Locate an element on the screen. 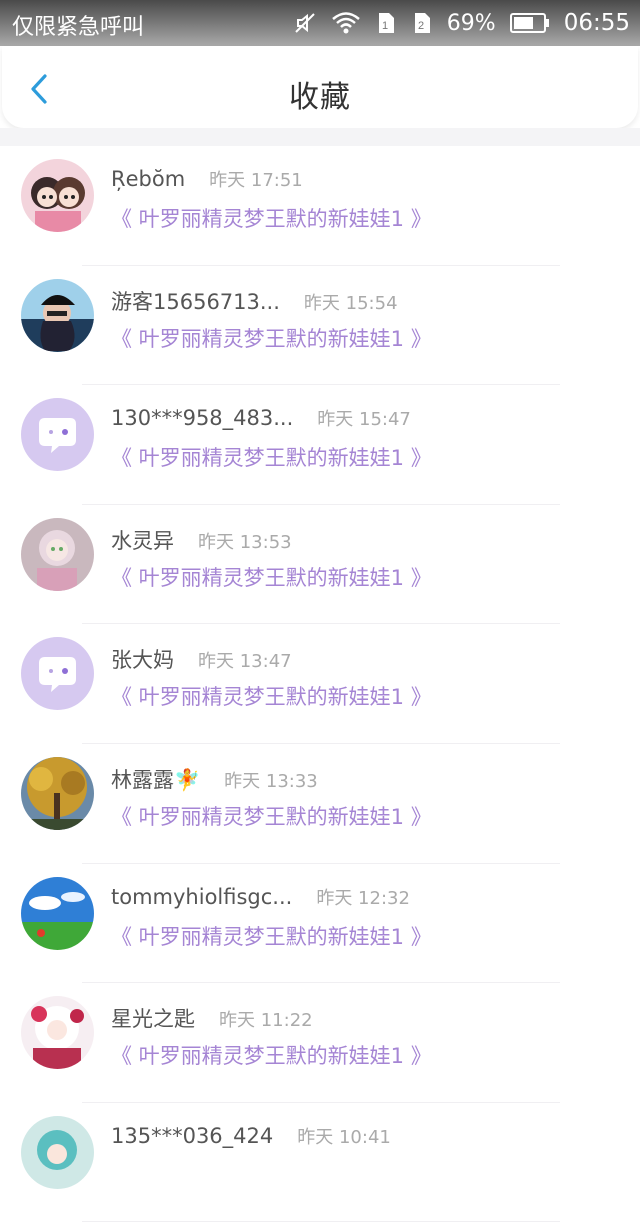  favorite-item: 林露露🧚 昨天 13:33 《 叶罗丽精灵梦王默的新娃娃1 》 is located at coordinates (320, 804).